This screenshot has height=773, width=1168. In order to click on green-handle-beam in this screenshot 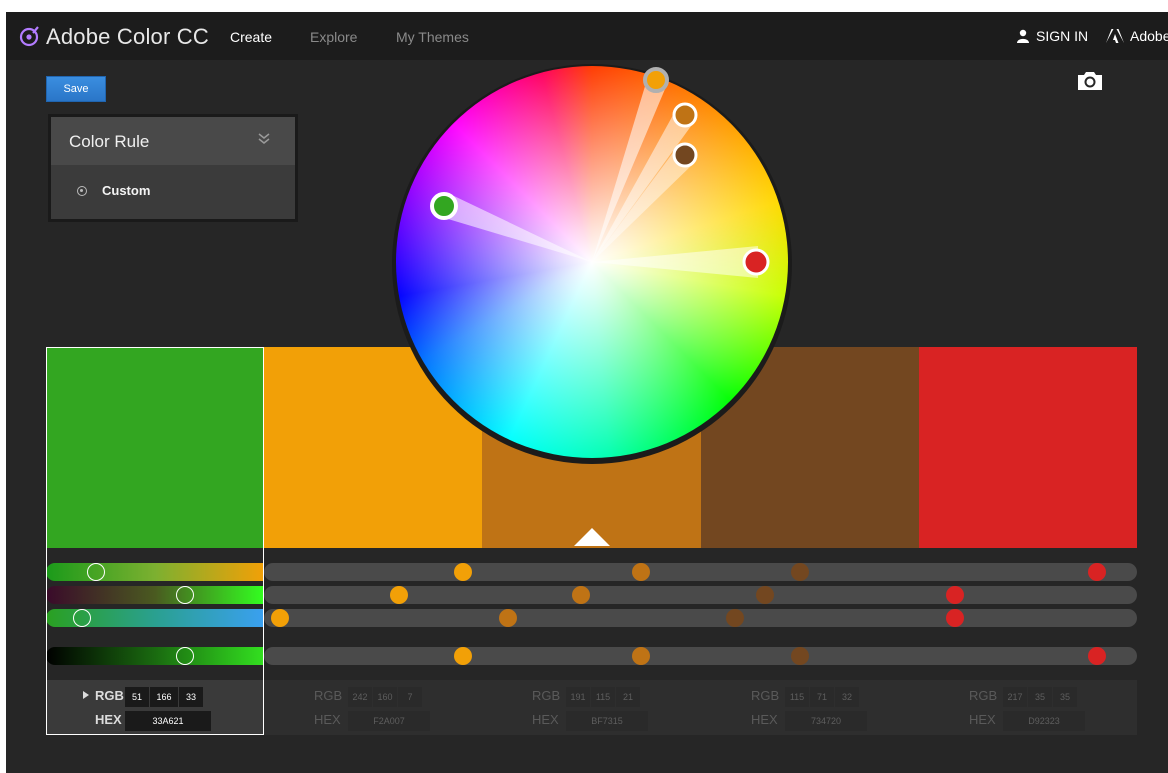, I will do `click(515, 229)`.